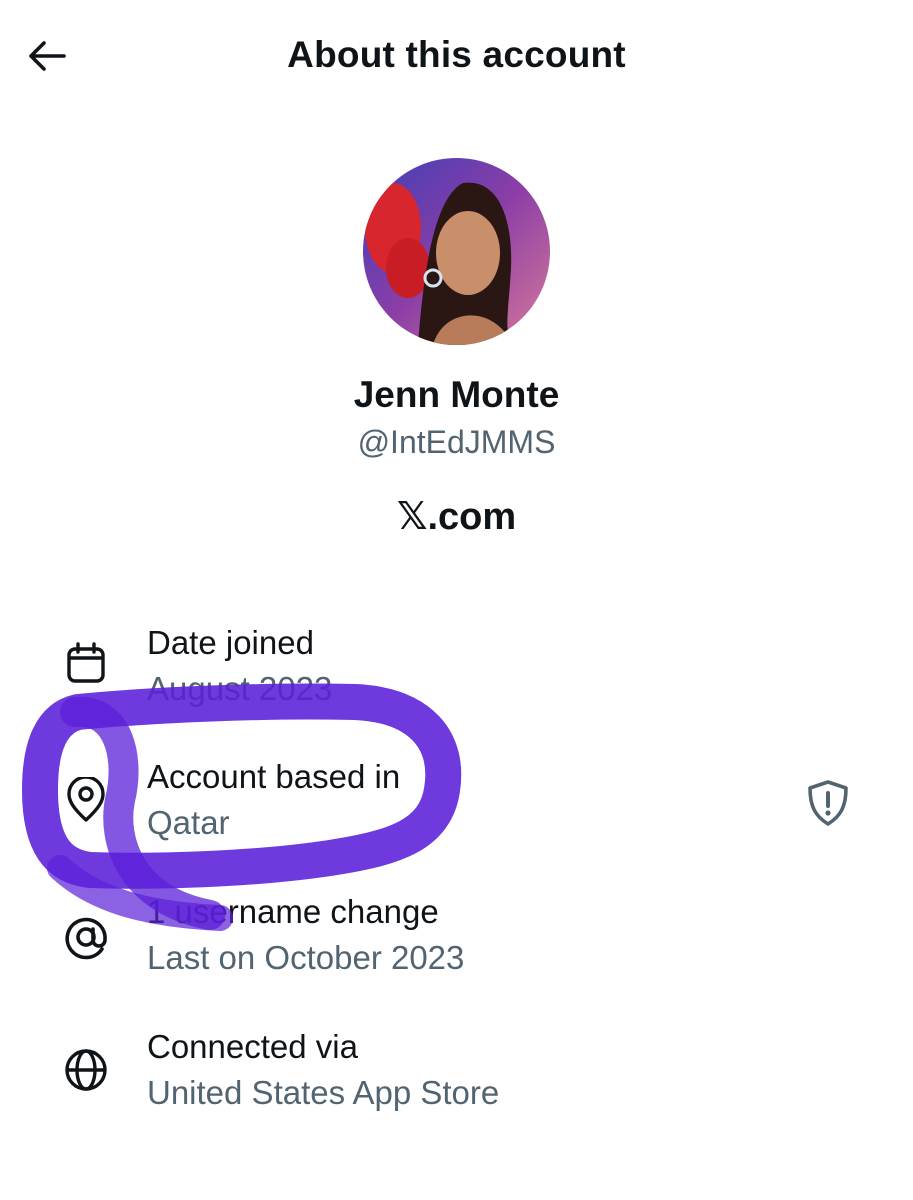 This screenshot has height=1200, width=913. Describe the element at coordinates (86, 937) in the screenshot. I see `at-sign-icon` at that location.